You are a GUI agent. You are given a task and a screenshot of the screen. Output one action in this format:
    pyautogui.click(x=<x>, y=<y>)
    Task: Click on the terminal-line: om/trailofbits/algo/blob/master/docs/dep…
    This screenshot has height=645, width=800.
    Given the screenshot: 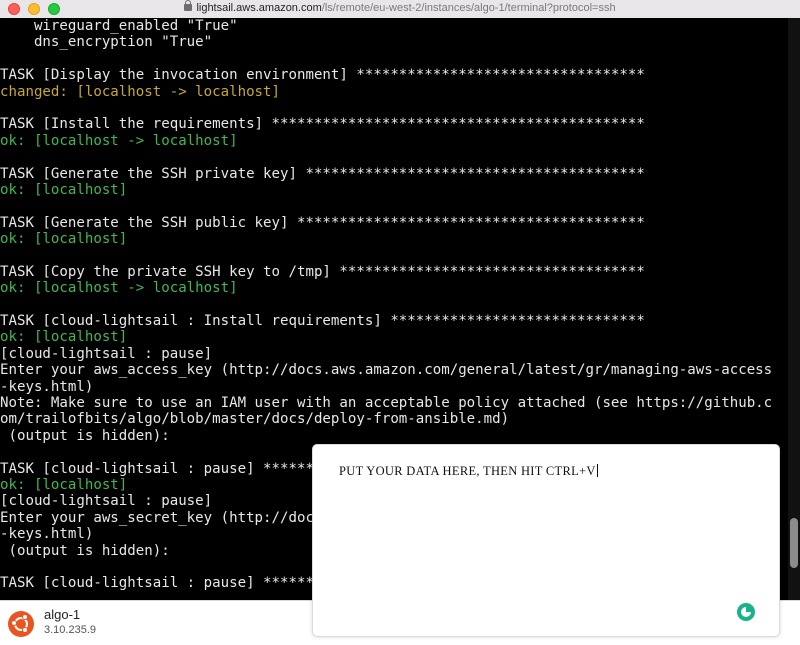 What is the action you would take?
    pyautogui.click(x=255, y=419)
    